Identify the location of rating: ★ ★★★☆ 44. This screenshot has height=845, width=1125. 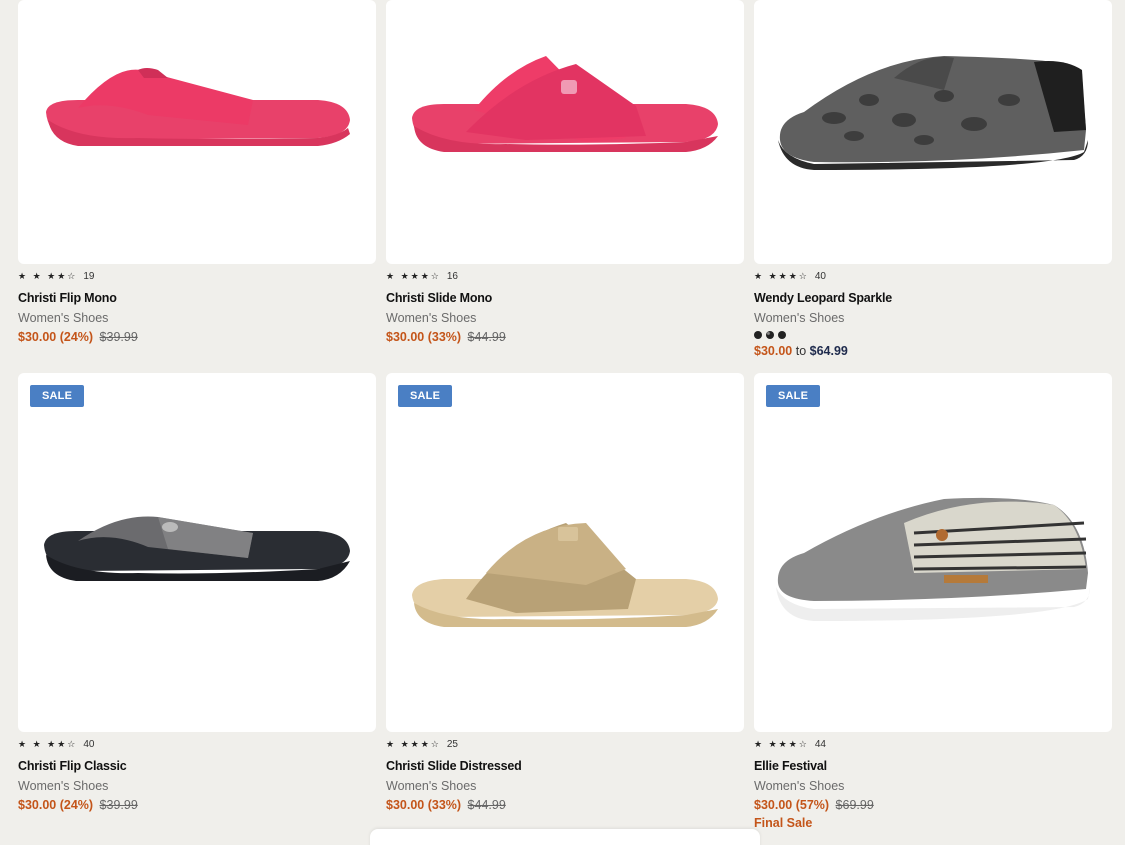
(933, 744).